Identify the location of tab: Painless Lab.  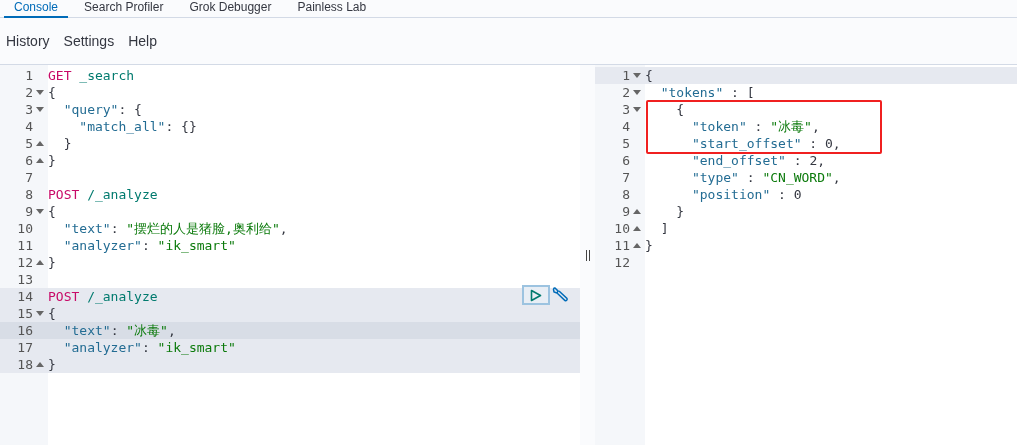
(332, 9).